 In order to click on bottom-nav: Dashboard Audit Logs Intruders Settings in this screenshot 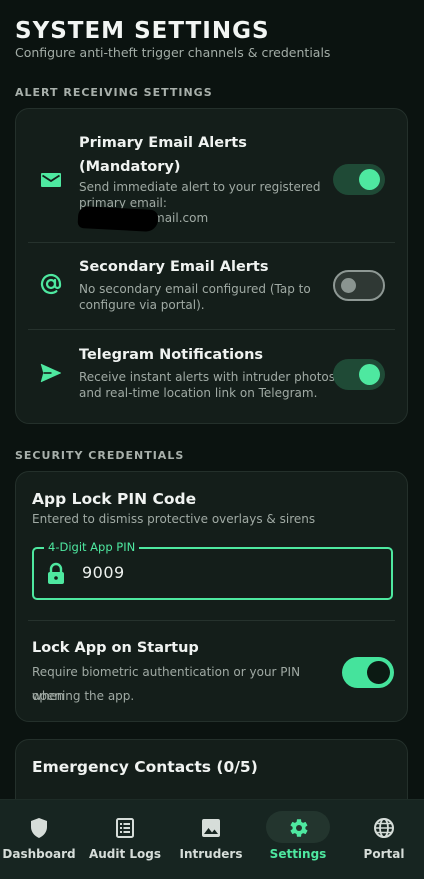, I will do `click(212, 839)`.